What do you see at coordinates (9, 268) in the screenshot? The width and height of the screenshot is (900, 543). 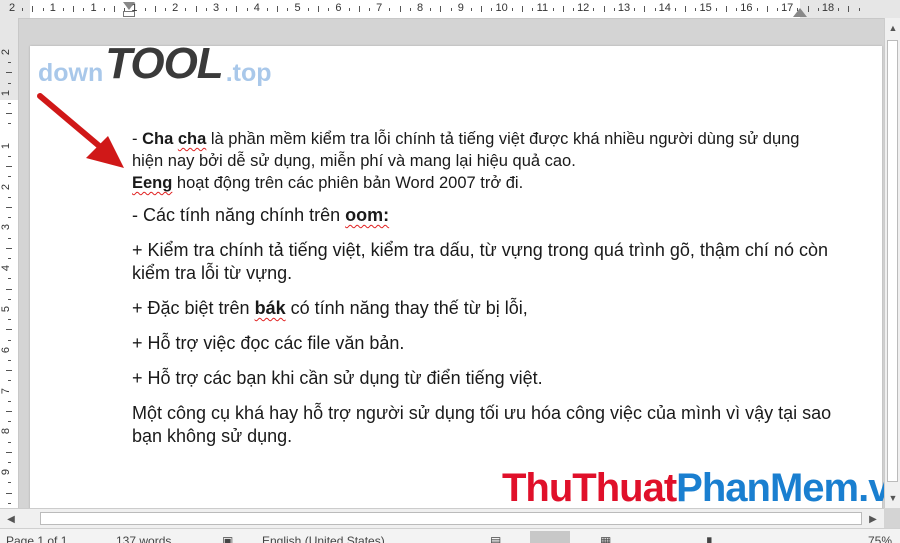 I see `vertical-ruler: 2 1 1 2 3 4 5 6 7 8 9` at bounding box center [9, 268].